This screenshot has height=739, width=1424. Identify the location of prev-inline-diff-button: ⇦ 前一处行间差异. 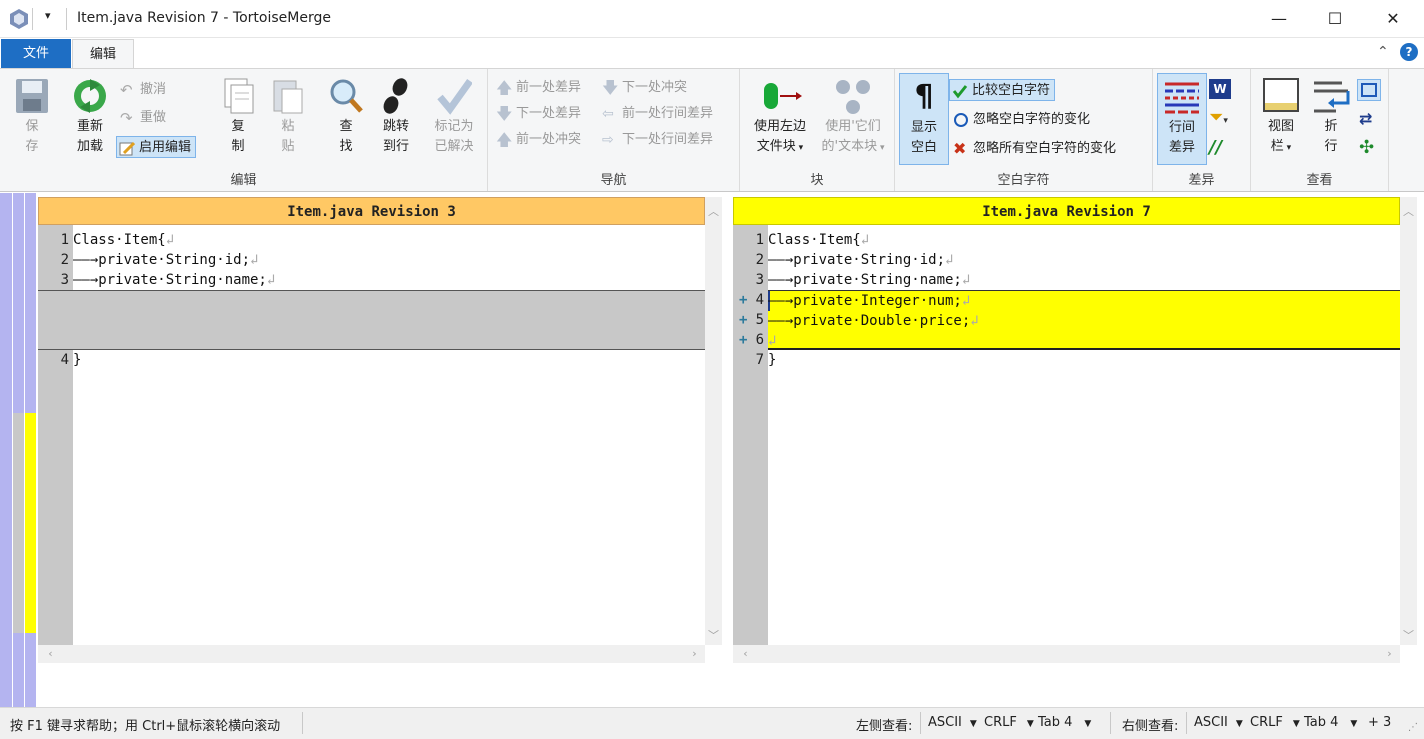
(656, 114).